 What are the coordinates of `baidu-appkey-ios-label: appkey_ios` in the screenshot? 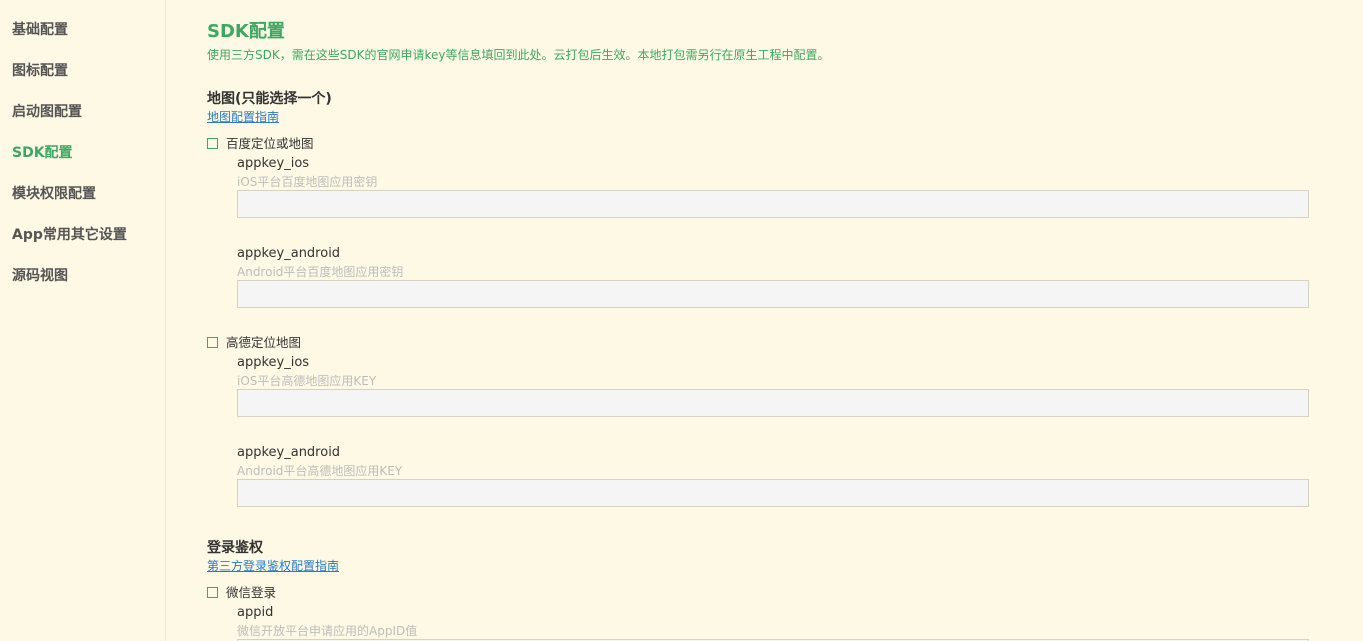 It's located at (273, 163).